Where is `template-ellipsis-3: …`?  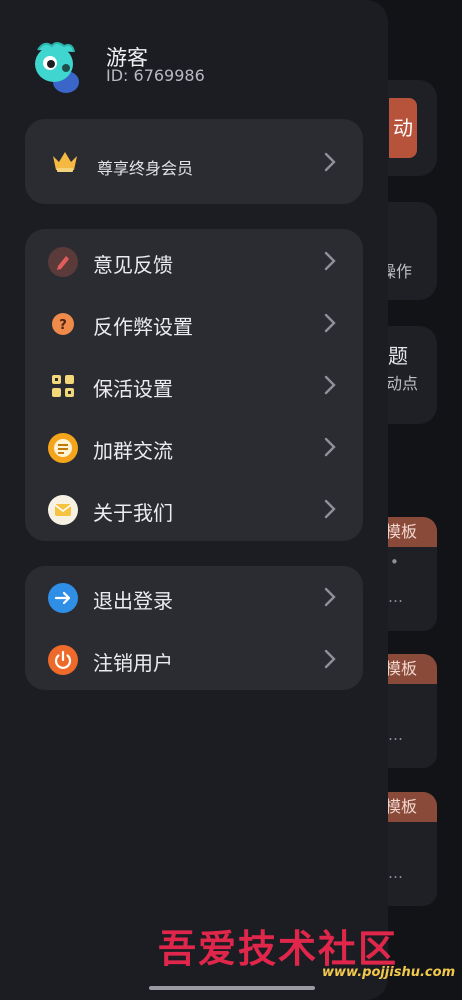
template-ellipsis-3: … is located at coordinates (395, 873).